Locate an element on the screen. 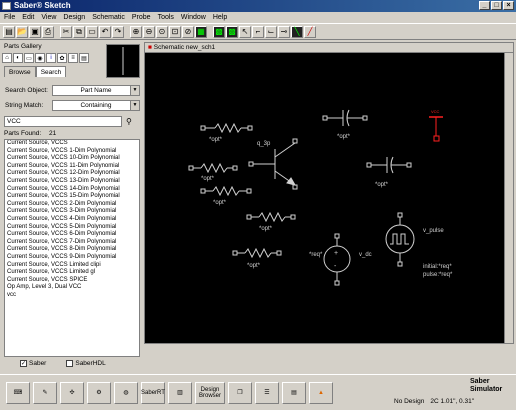  list-item: vcc is located at coordinates (72, 296).